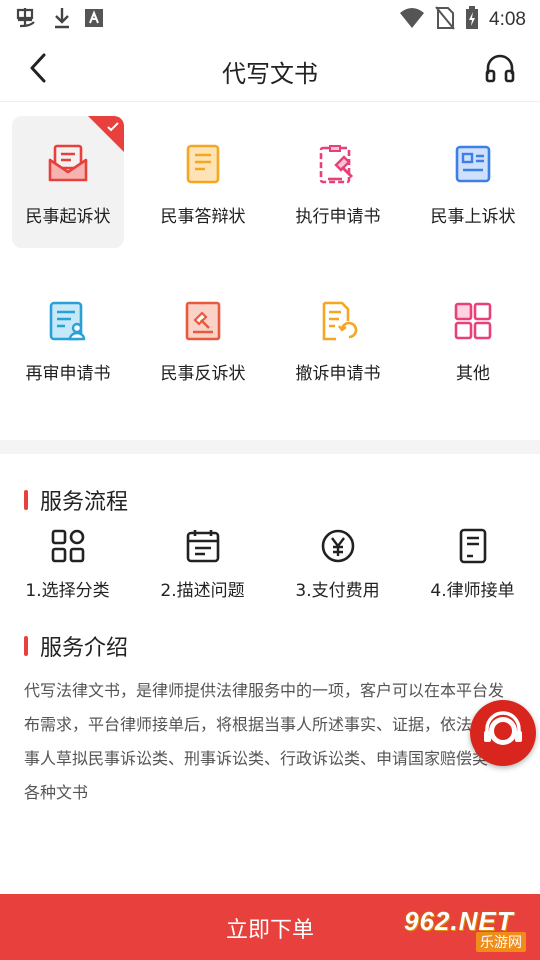  I want to click on process-step: 3.支付费用, so click(337, 563).